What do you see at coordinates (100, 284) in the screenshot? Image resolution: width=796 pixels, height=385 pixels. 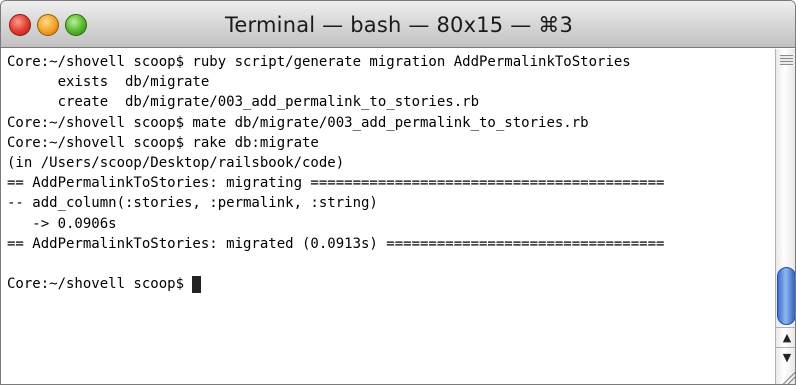 I see `prompt-text: Core:~/shovell scoop$` at bounding box center [100, 284].